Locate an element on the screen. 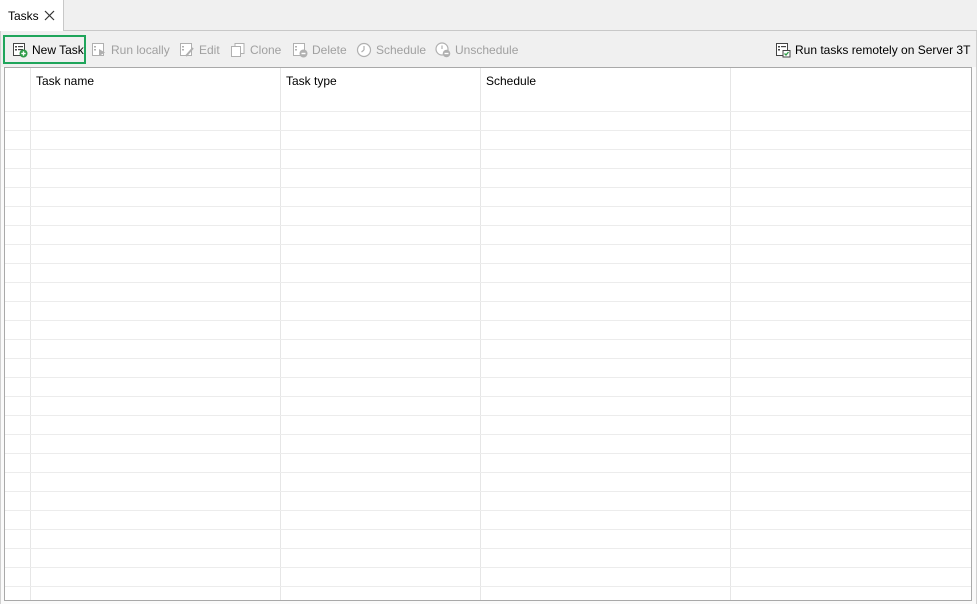  server-task-icon is located at coordinates (783, 49).